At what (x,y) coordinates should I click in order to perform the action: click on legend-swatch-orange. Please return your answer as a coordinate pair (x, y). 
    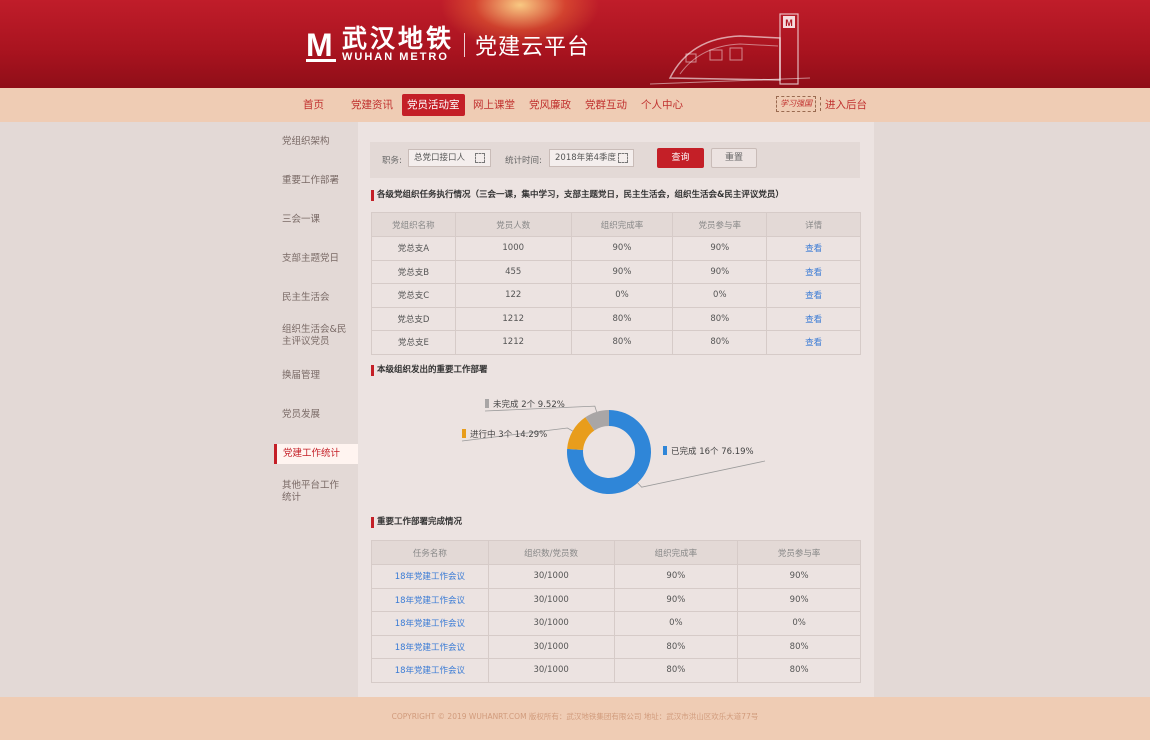
    Looking at the image, I should click on (464, 433).